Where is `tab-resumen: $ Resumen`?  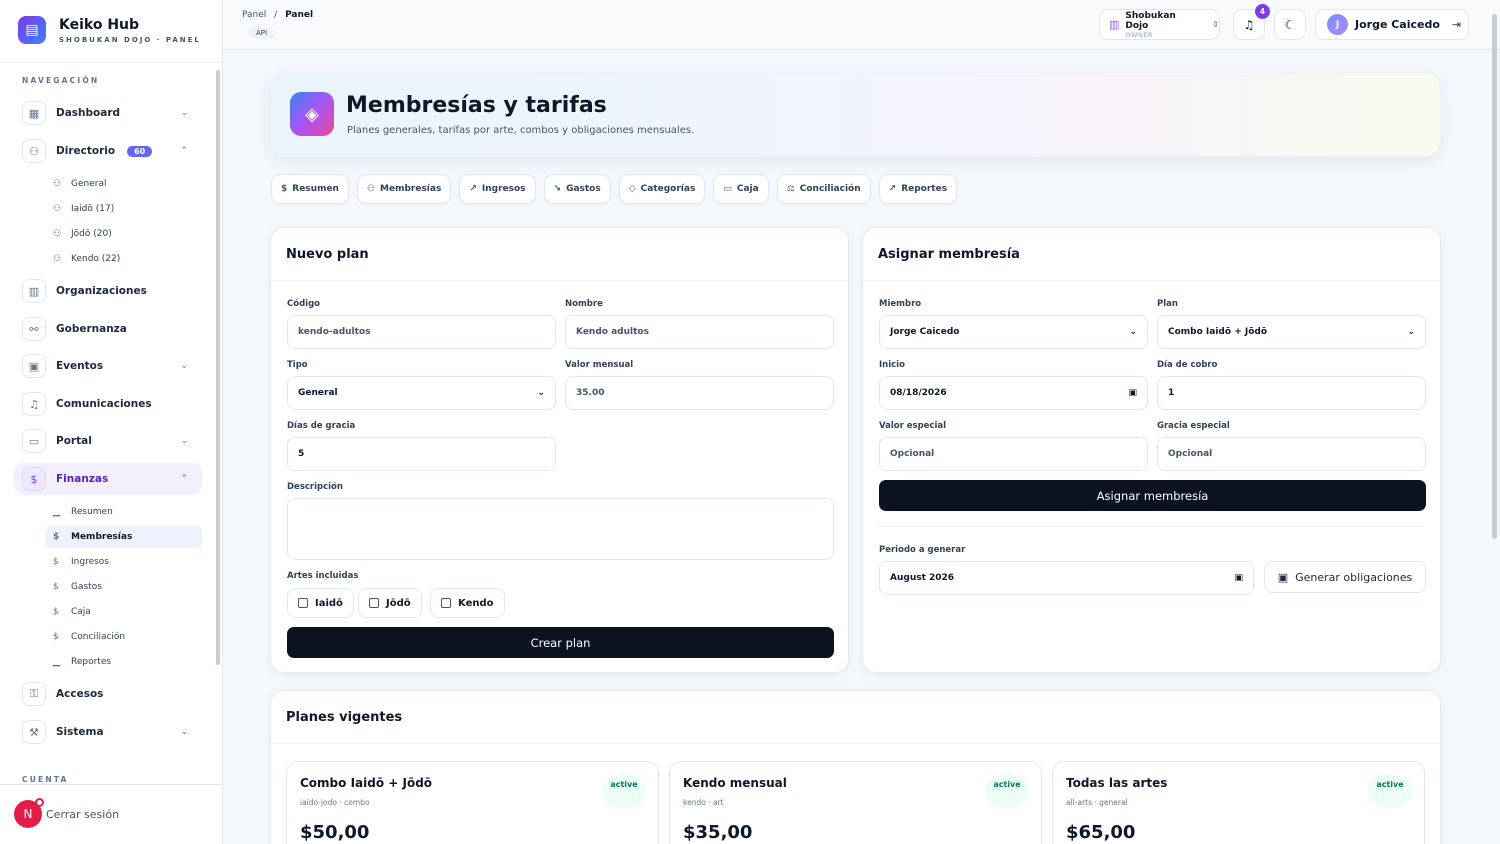
tab-resumen: $ Resumen is located at coordinates (310, 189).